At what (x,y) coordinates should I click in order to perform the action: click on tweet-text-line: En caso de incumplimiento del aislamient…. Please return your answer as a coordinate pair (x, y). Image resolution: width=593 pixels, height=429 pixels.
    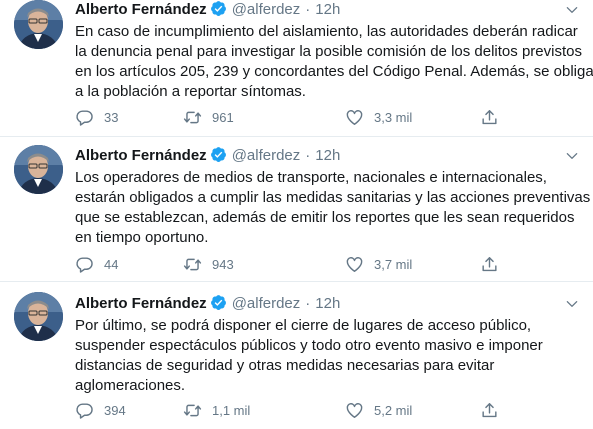
    Looking at the image, I should click on (326, 31).